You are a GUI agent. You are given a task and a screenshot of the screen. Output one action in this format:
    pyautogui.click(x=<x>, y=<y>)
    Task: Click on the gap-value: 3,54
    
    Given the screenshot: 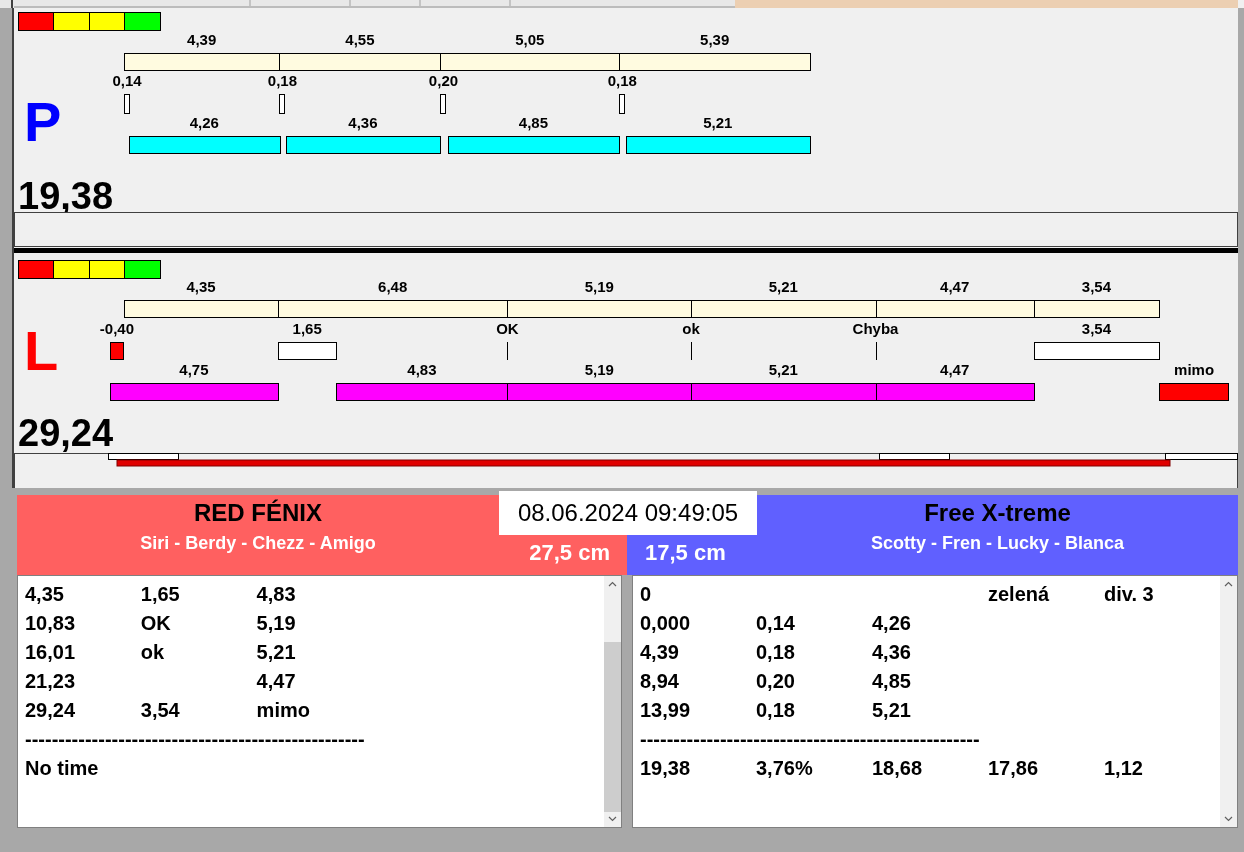 What is the action you would take?
    pyautogui.click(x=1096, y=329)
    